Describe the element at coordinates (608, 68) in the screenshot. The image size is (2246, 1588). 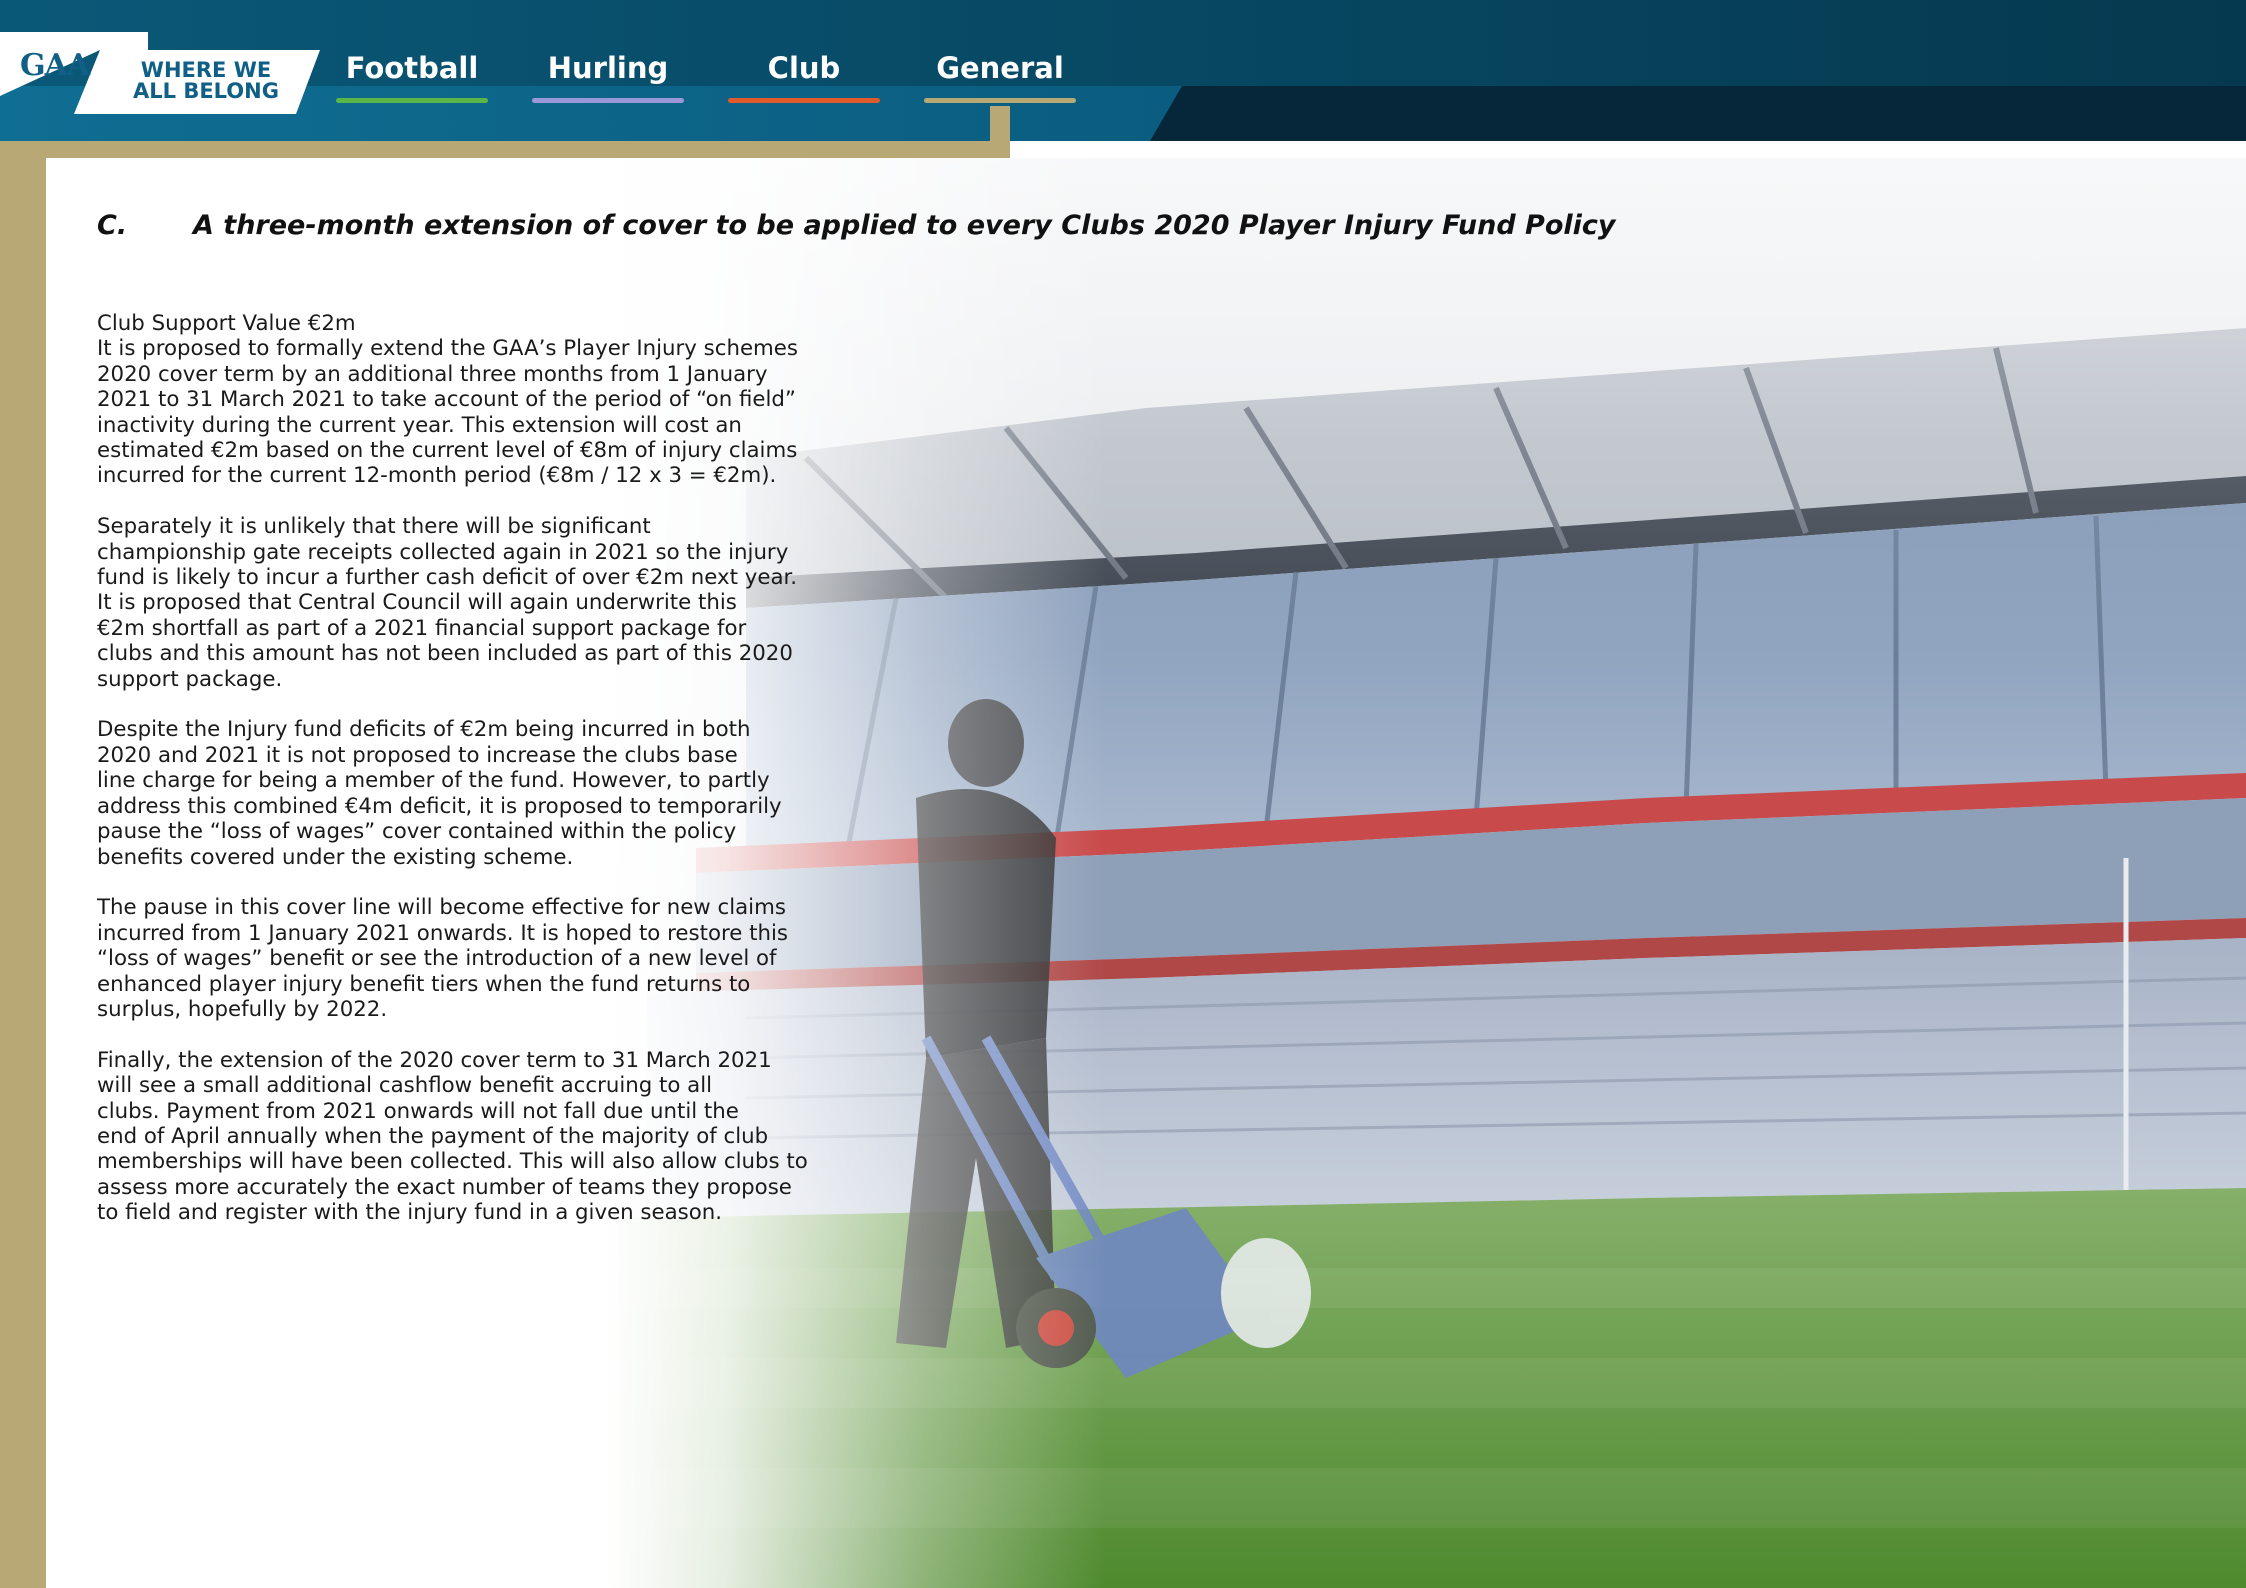
I see `nav-tab-label: Hurling` at that location.